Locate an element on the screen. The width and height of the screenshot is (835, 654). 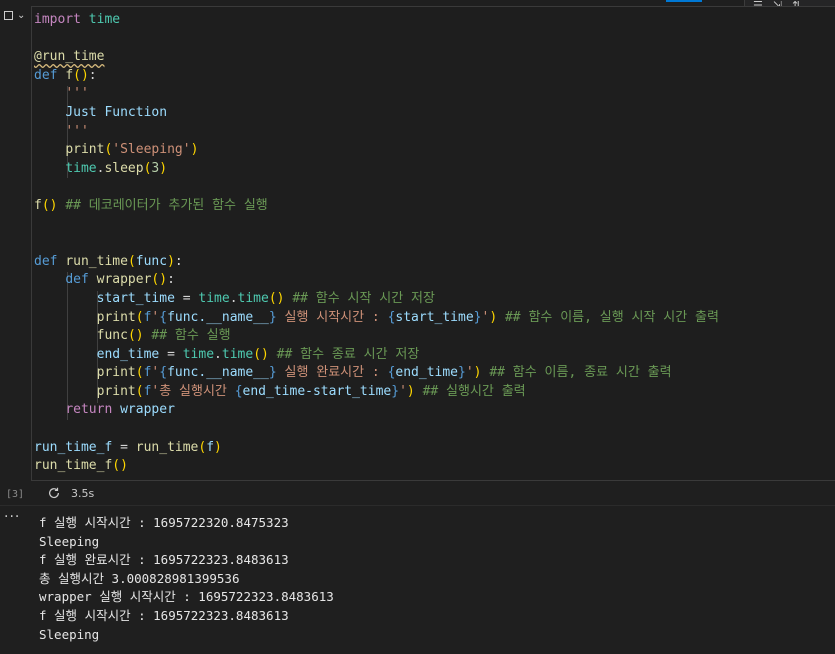
output-line: f 실행 완료시간 : 1695722323.8483613 is located at coordinates (164, 560).